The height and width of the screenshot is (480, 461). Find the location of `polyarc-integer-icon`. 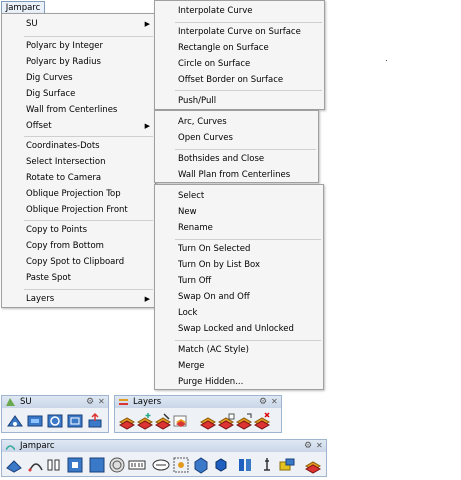

polyarc-integer-icon is located at coordinates (14, 465).